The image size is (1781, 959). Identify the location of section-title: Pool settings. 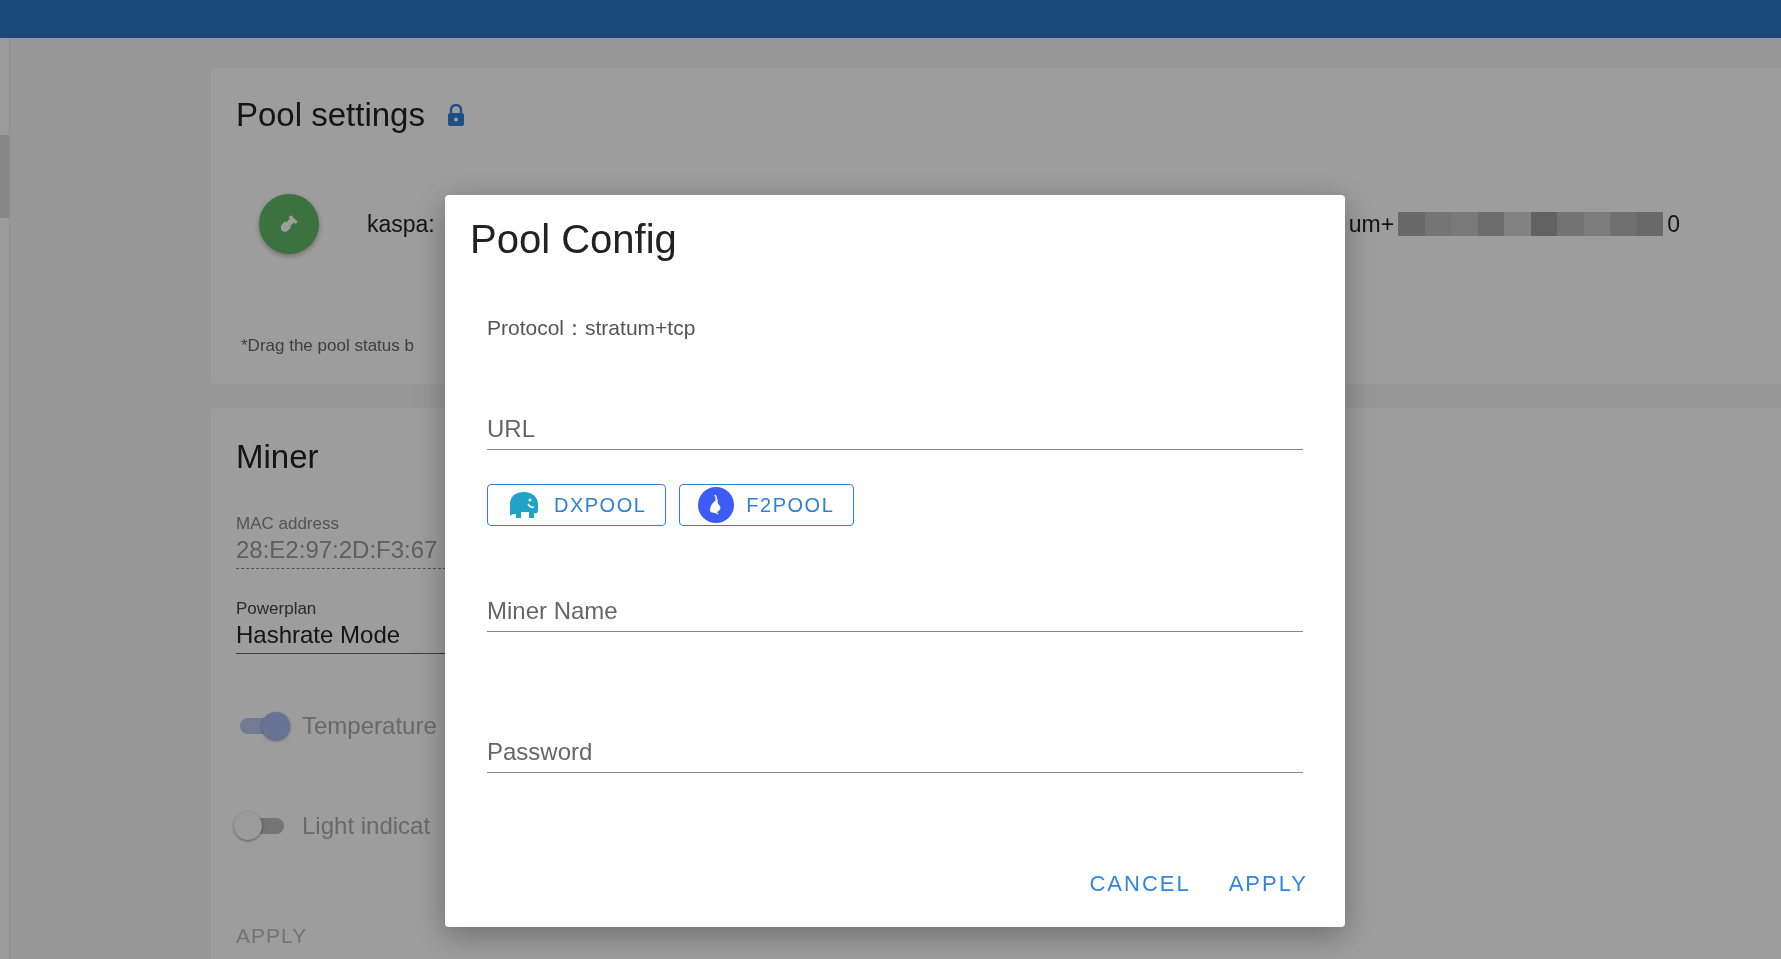
(330, 115).